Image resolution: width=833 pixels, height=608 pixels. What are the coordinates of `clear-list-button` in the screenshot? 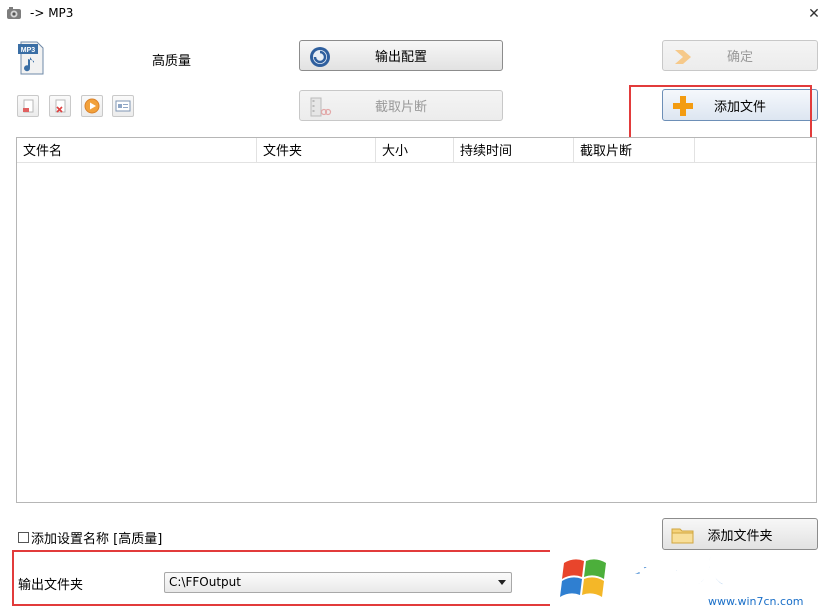 It's located at (60, 106).